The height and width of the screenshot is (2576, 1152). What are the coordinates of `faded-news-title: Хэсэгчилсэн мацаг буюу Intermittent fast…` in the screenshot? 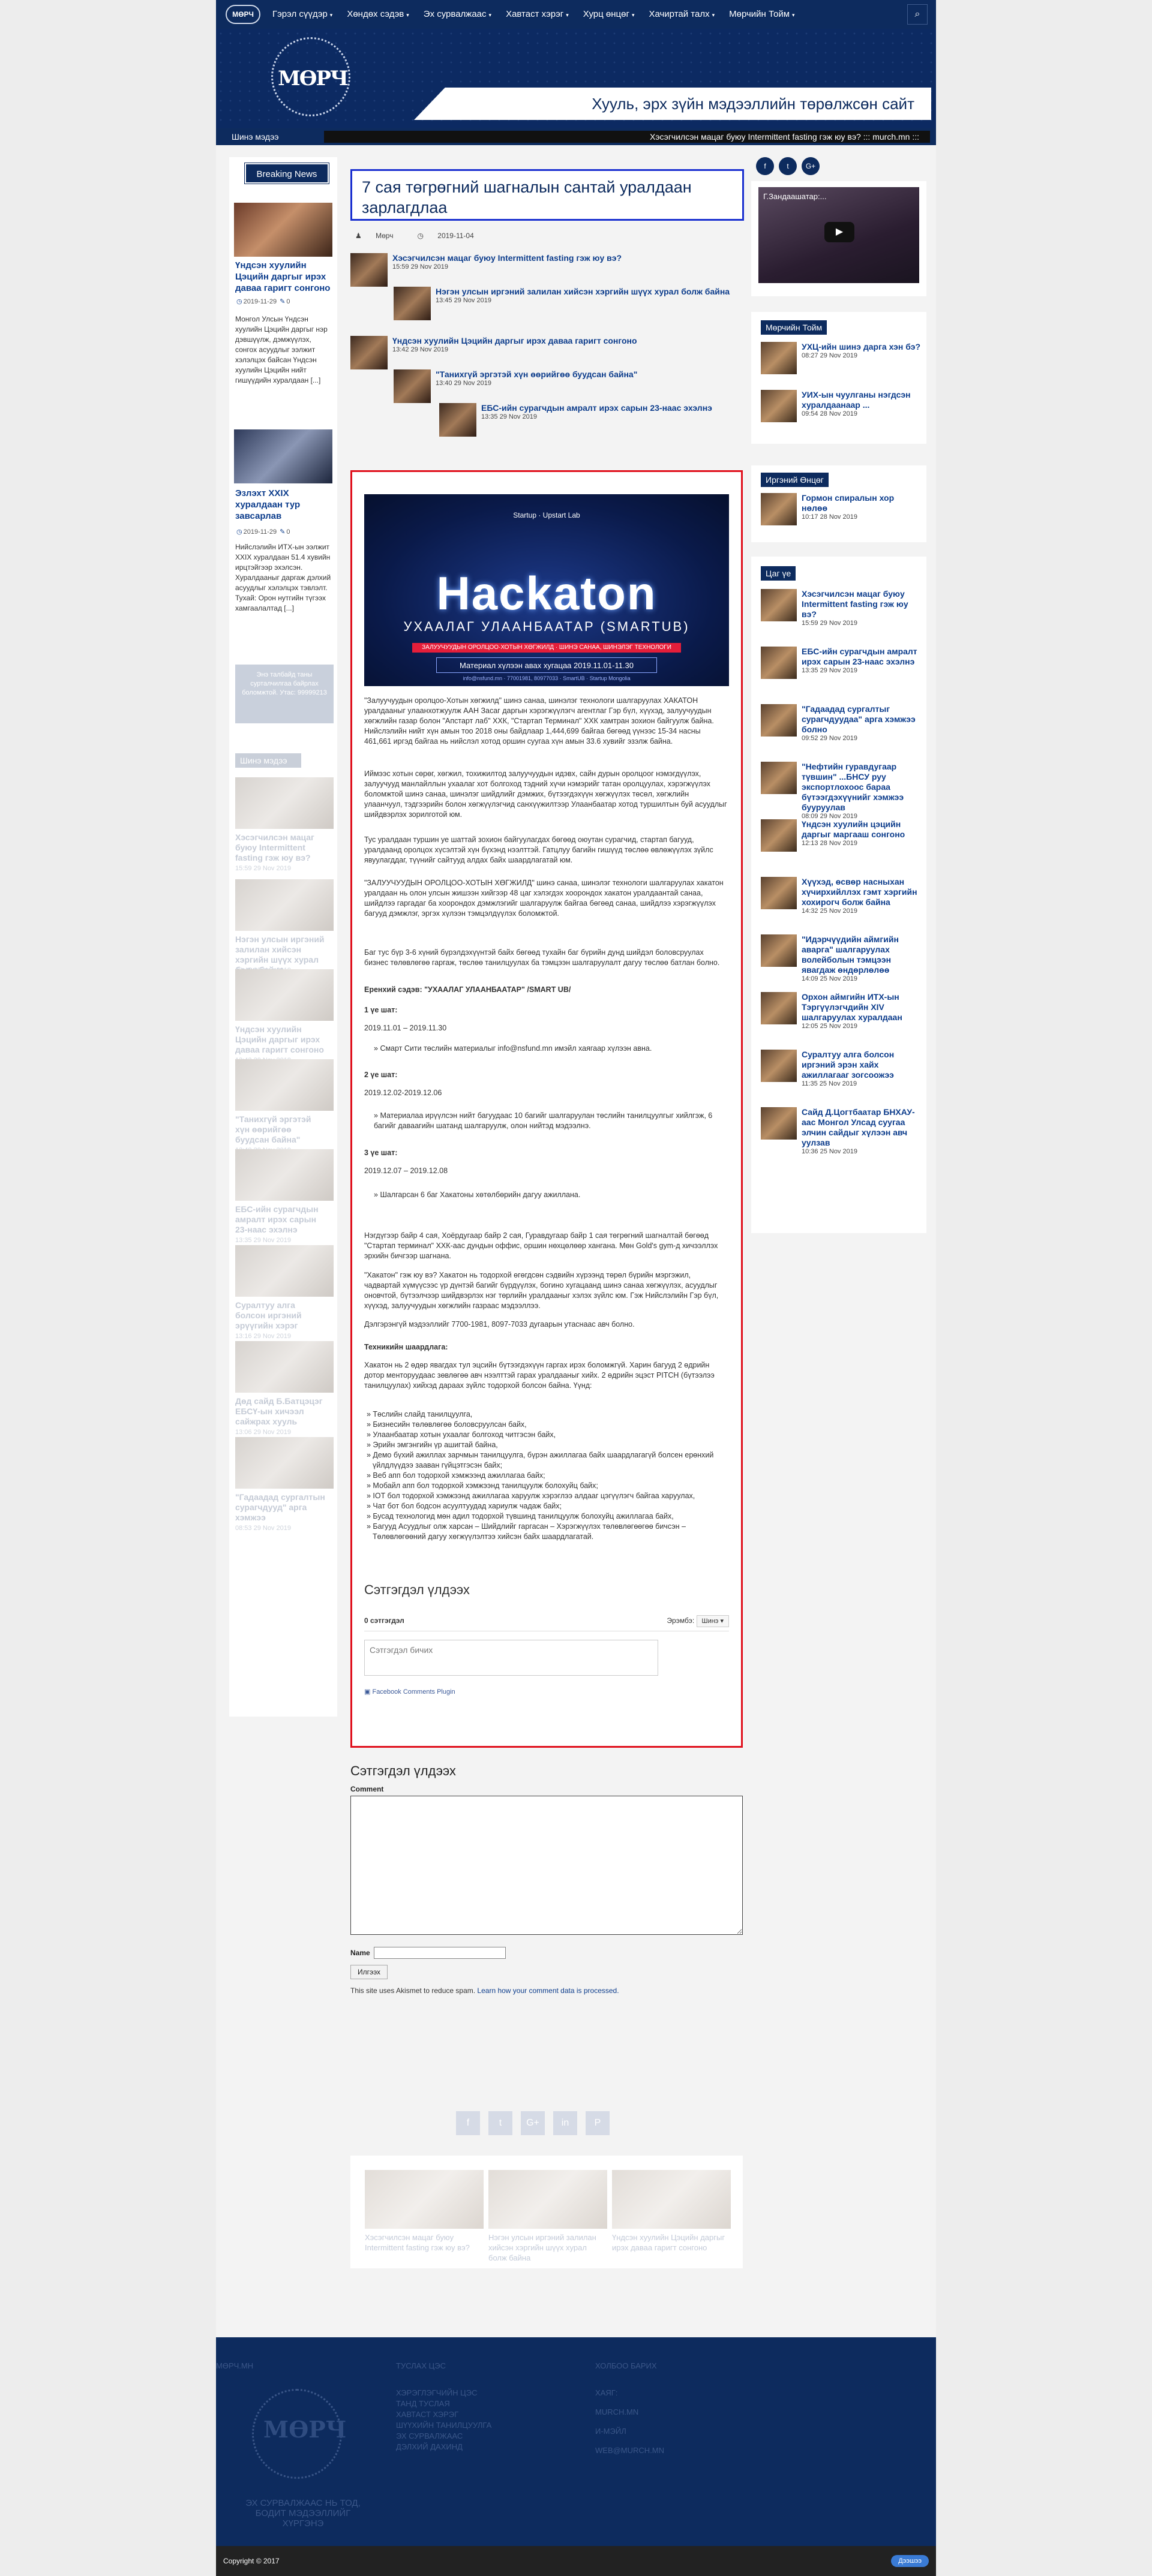 It's located at (280, 848).